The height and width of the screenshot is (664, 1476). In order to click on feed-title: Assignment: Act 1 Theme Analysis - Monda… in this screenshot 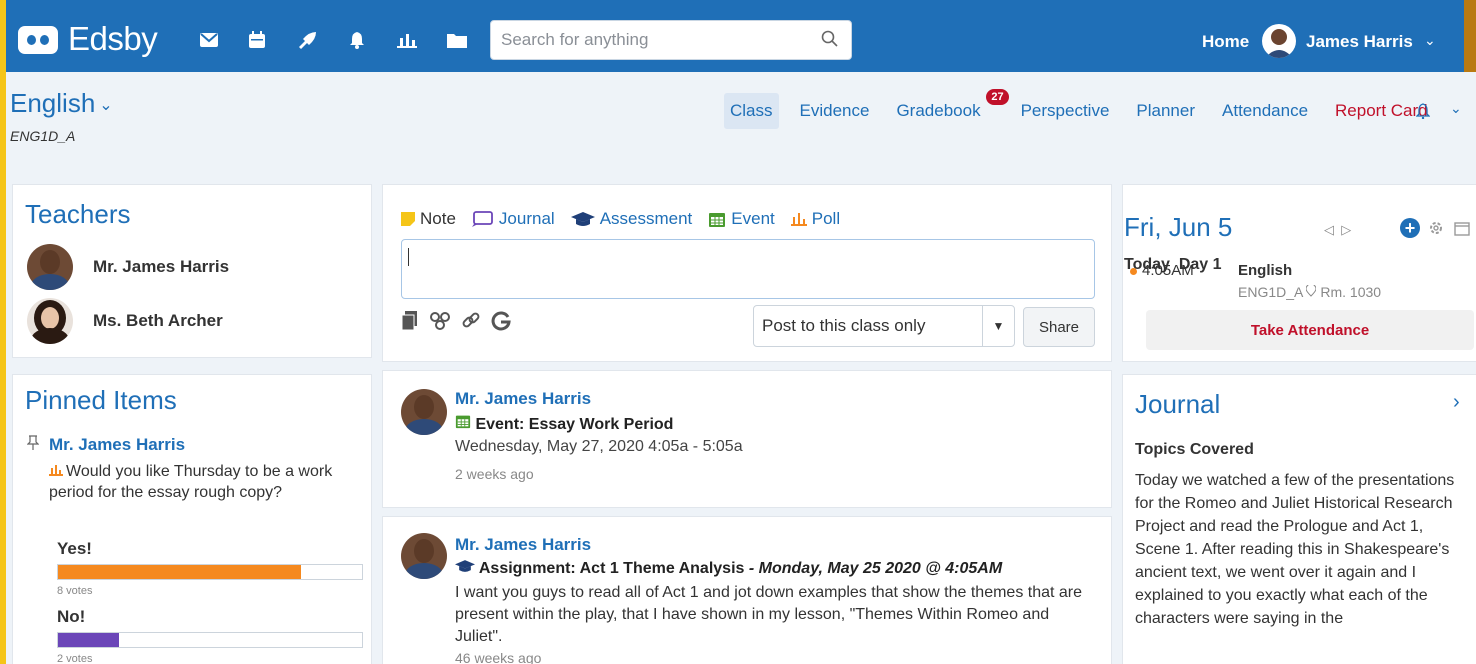, I will do `click(775, 568)`.